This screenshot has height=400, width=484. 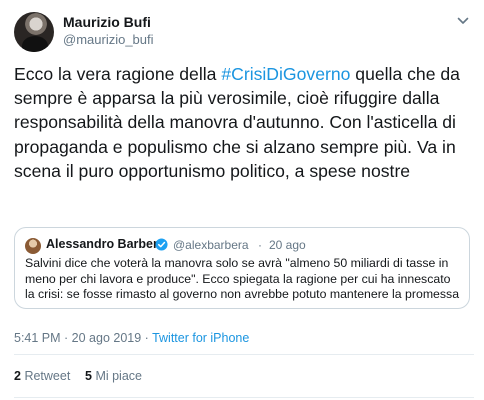 I want to click on avatar, so click(x=34, y=32).